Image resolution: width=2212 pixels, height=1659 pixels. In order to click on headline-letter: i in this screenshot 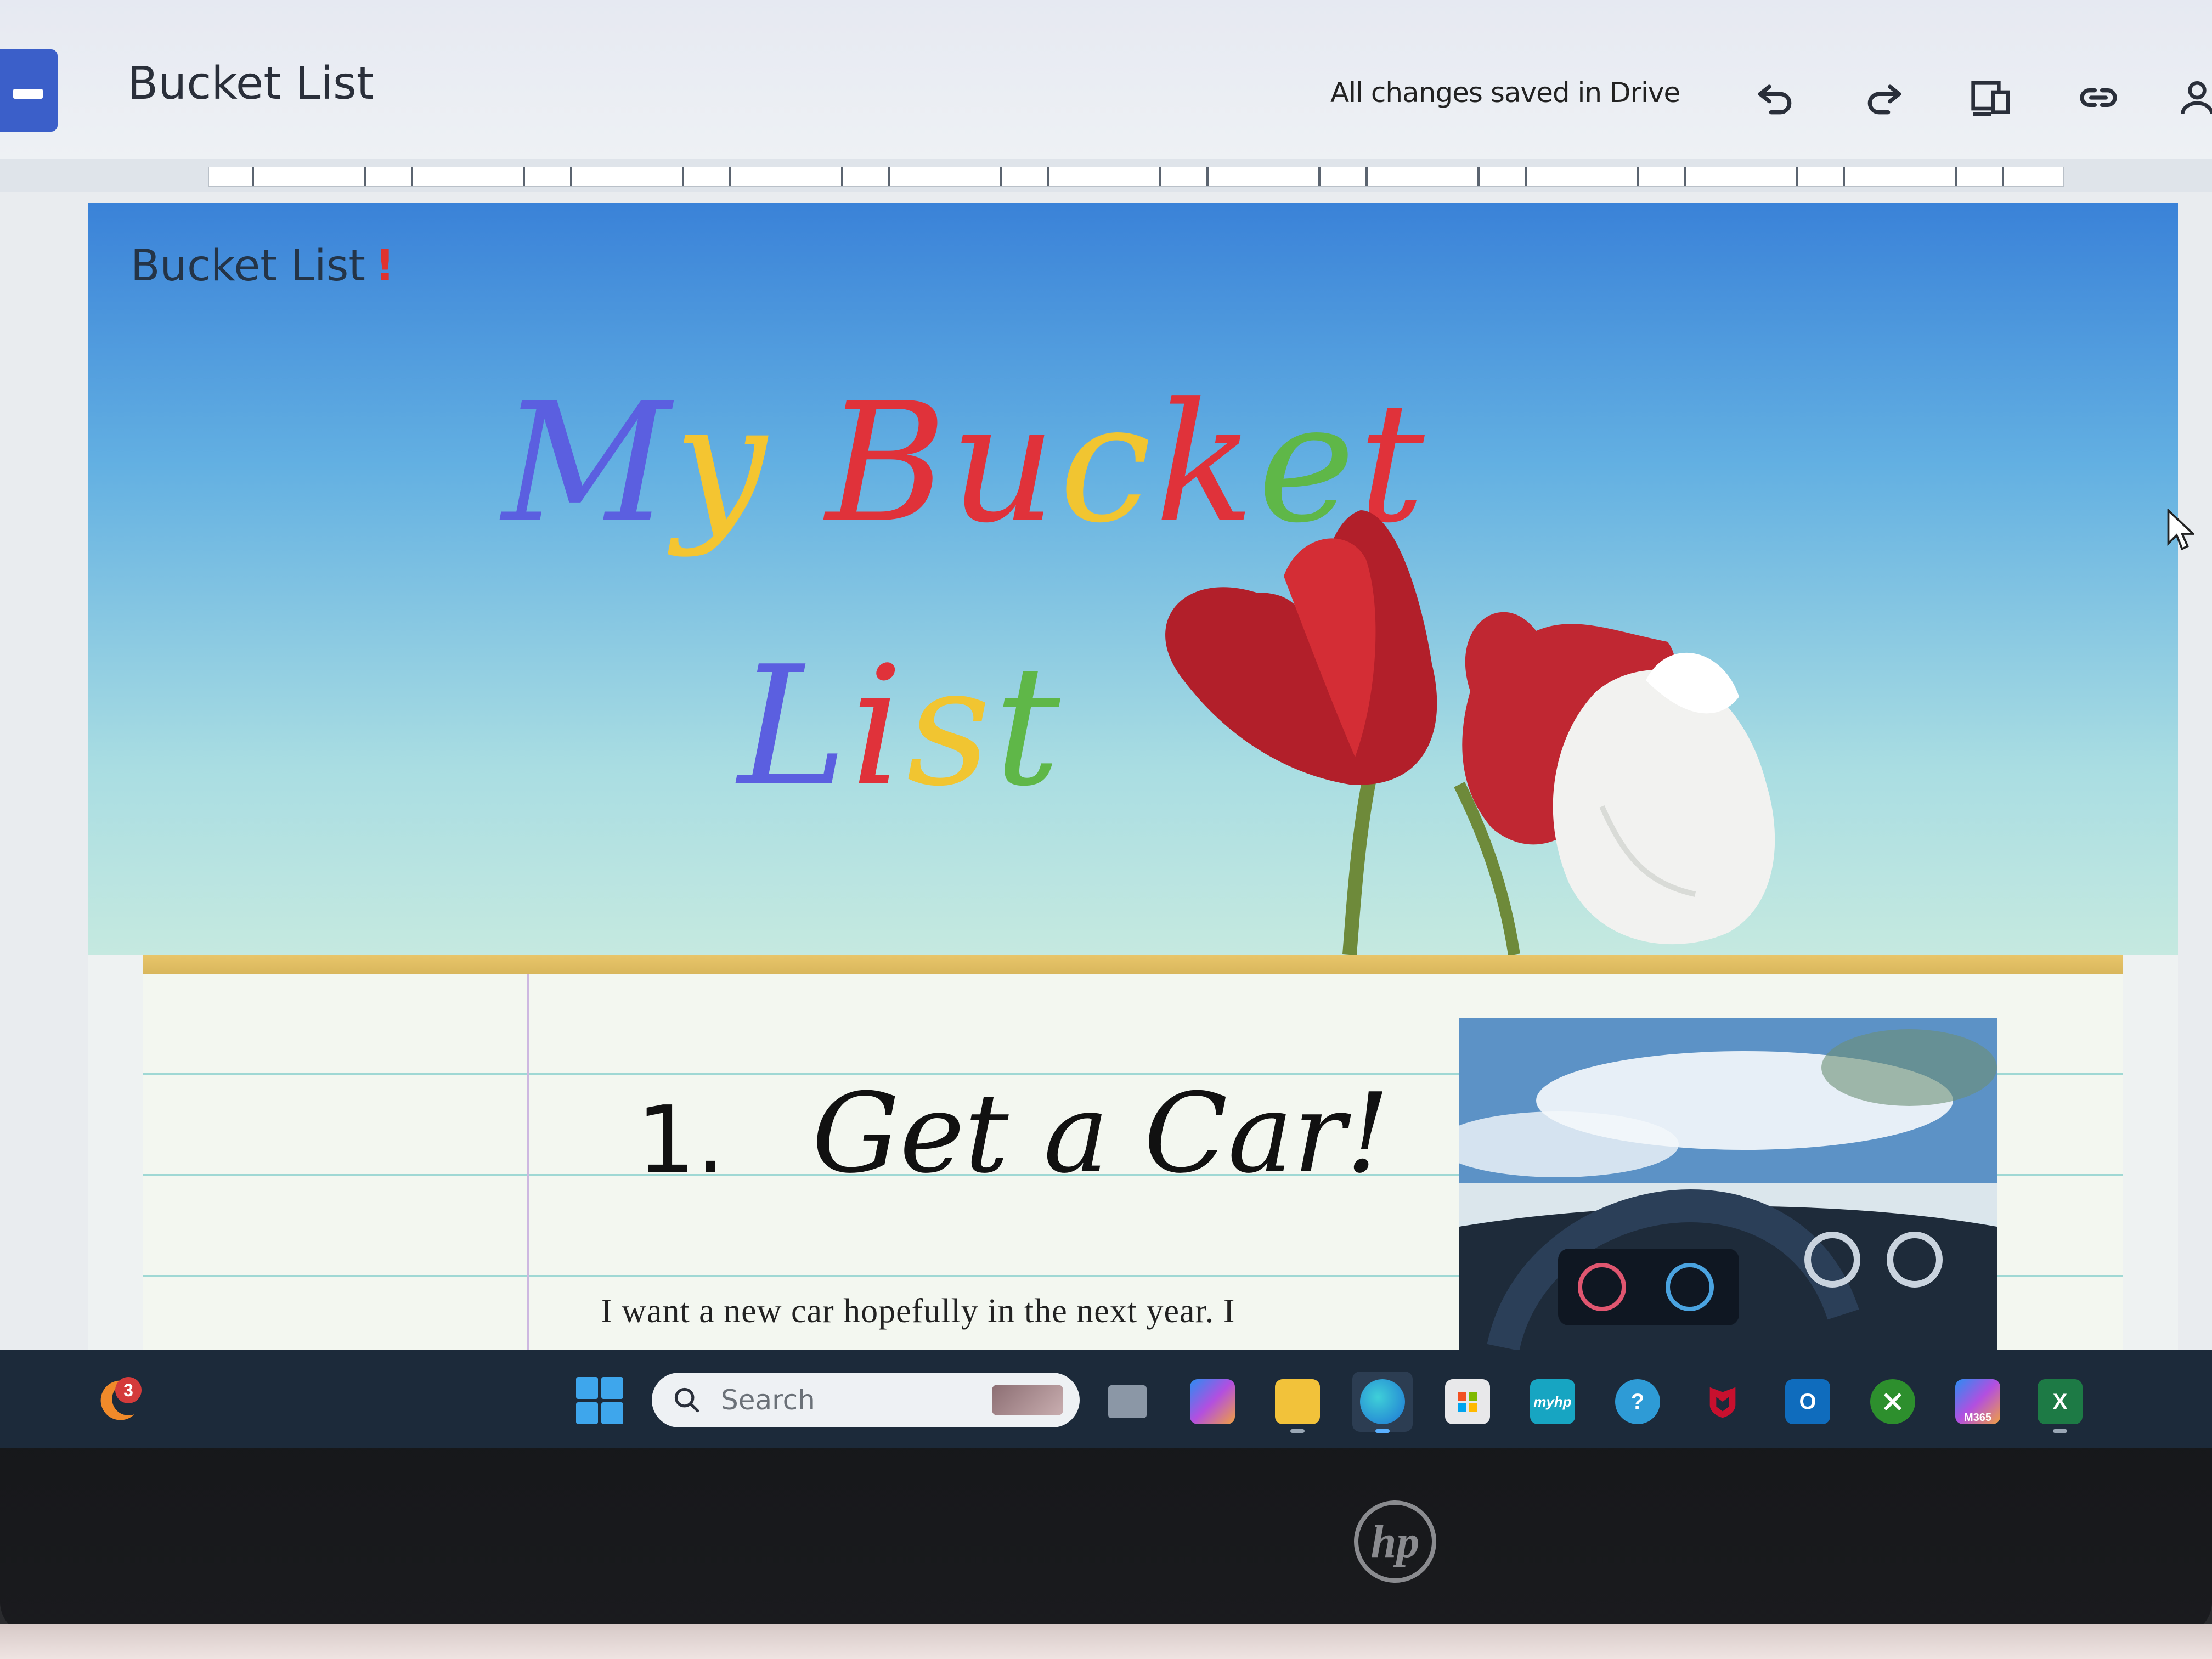, I will do `click(878, 727)`.